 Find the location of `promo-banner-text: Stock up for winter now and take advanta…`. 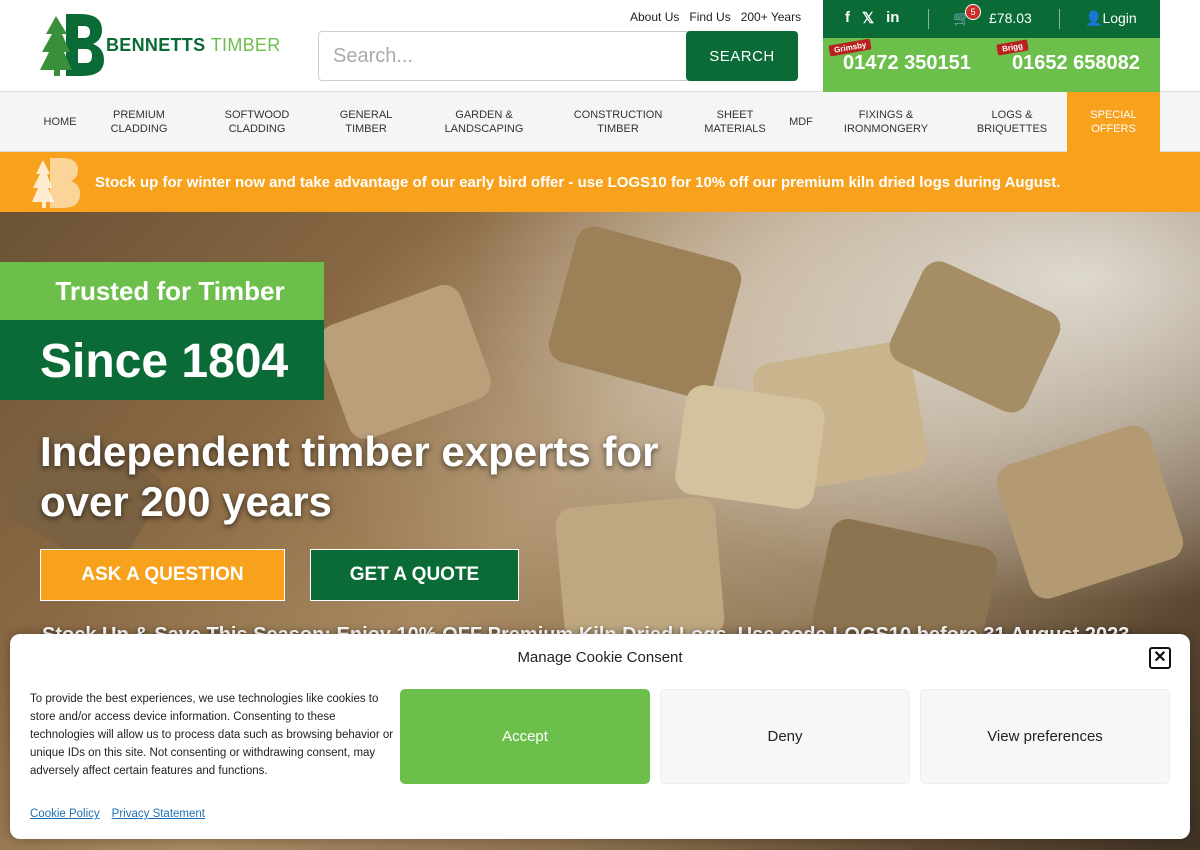

promo-banner-text: Stock up for winter now and take advanta… is located at coordinates (577, 182).